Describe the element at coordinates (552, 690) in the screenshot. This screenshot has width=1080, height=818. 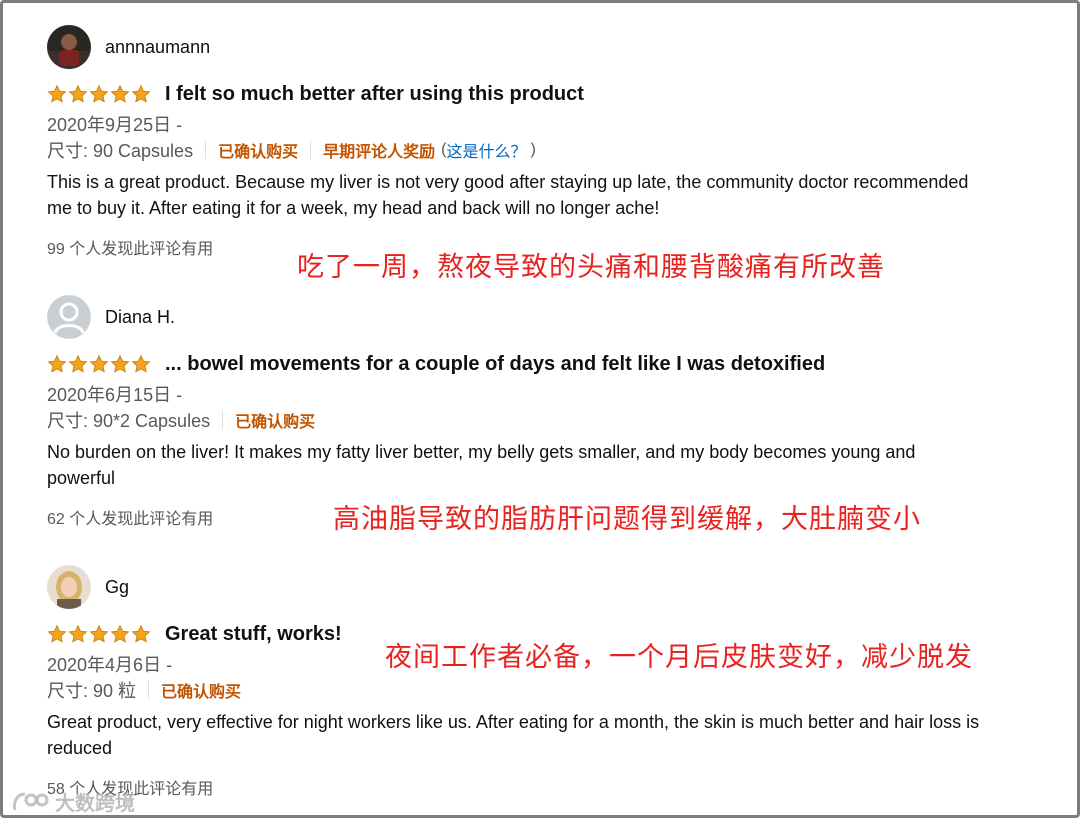
I see `review-meta: 尺寸: 90 粒 已确认购买` at that location.